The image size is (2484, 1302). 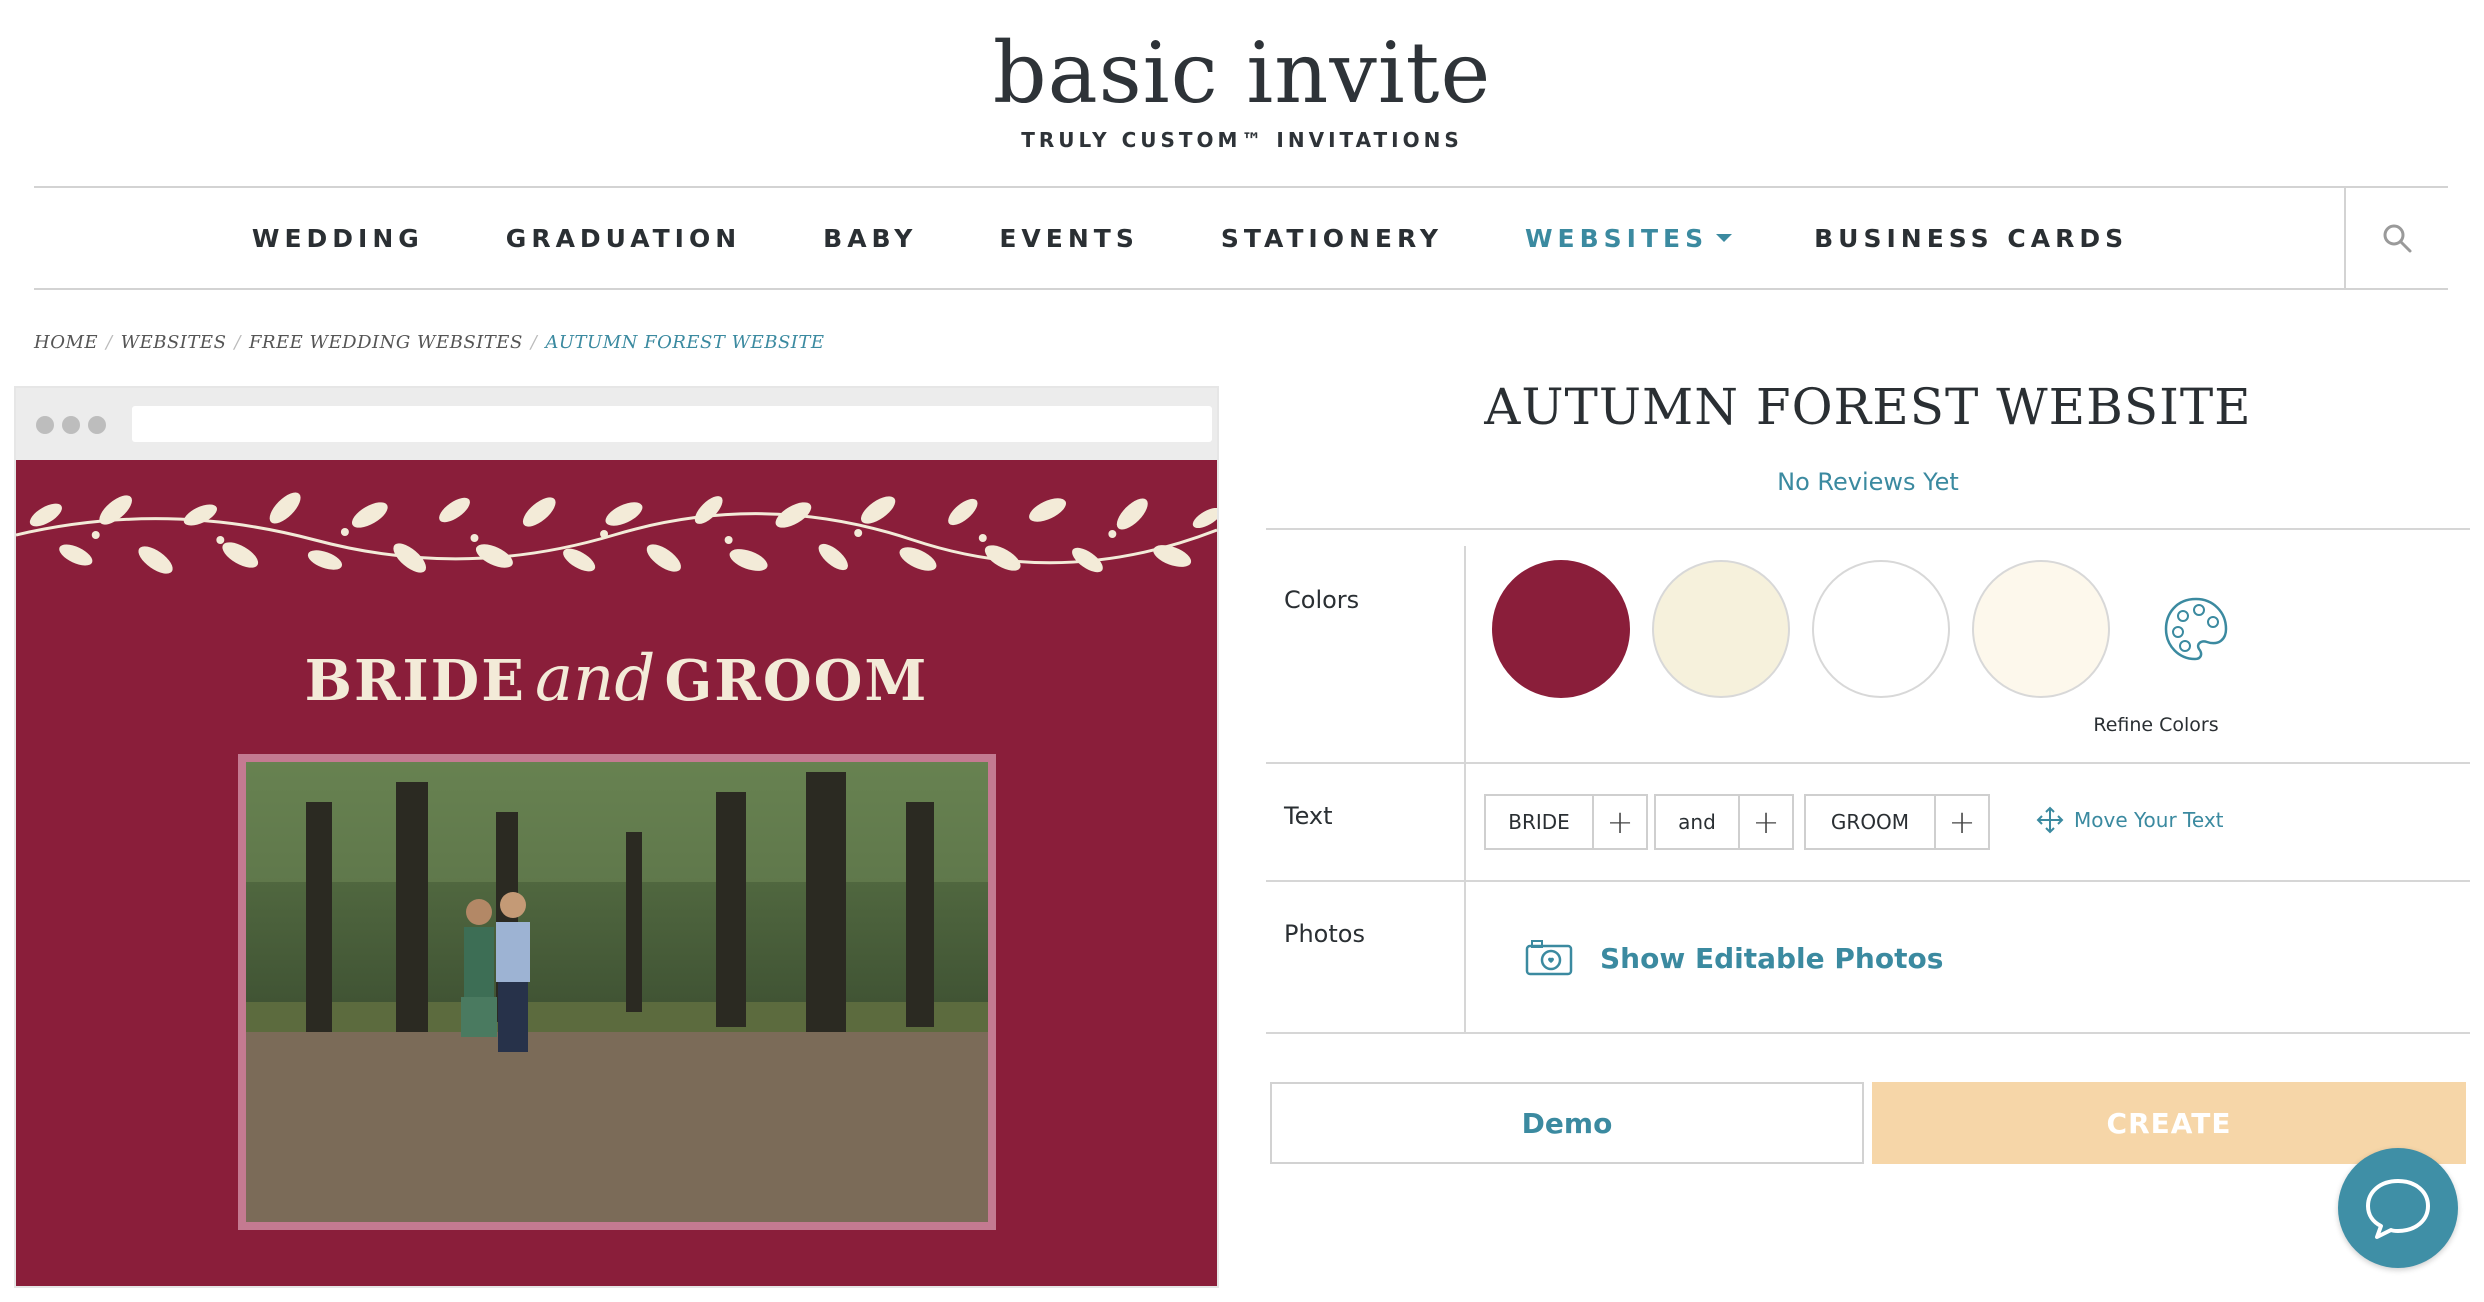 What do you see at coordinates (1567, 1123) in the screenshot?
I see `demo-button: Demo` at bounding box center [1567, 1123].